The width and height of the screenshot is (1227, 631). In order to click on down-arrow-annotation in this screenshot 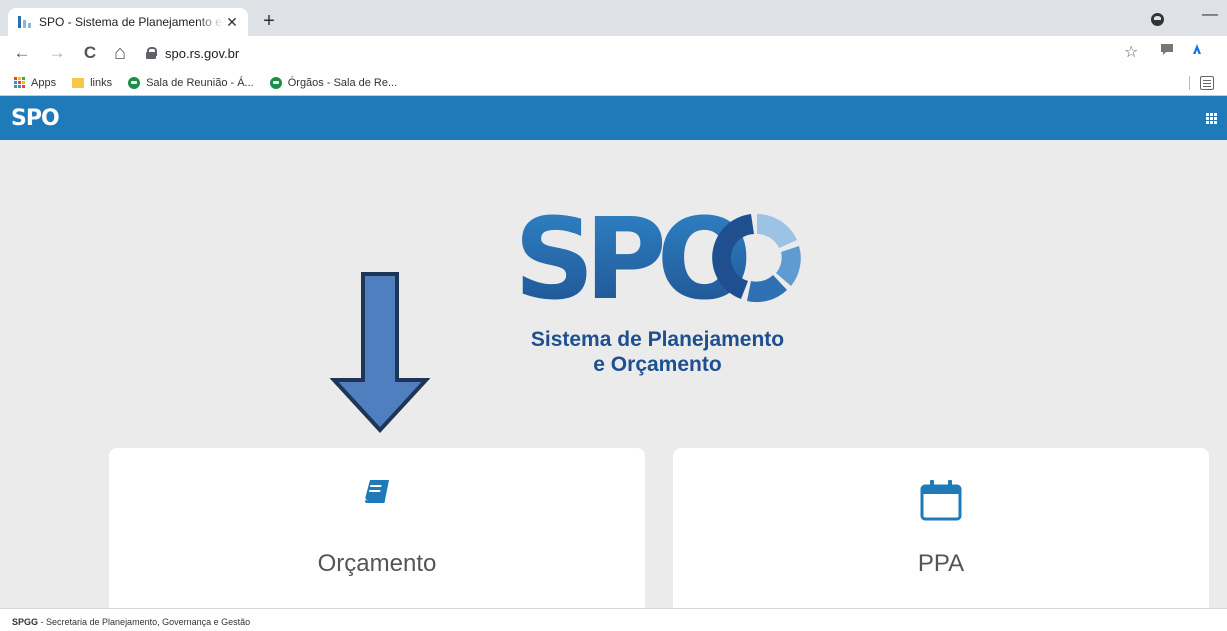, I will do `click(380, 352)`.